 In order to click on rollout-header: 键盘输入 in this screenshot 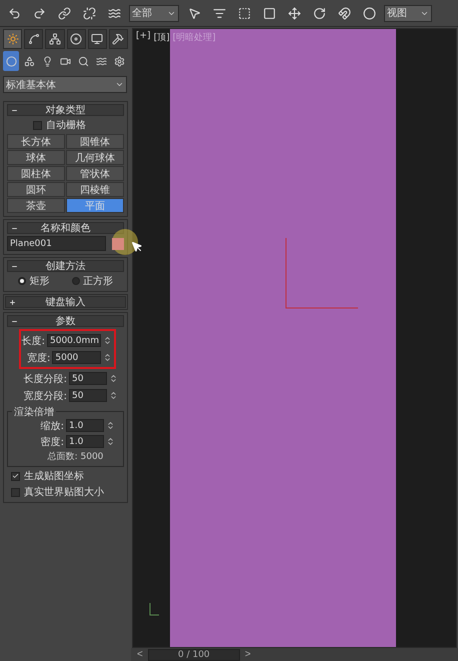, I will do `click(65, 302)`.